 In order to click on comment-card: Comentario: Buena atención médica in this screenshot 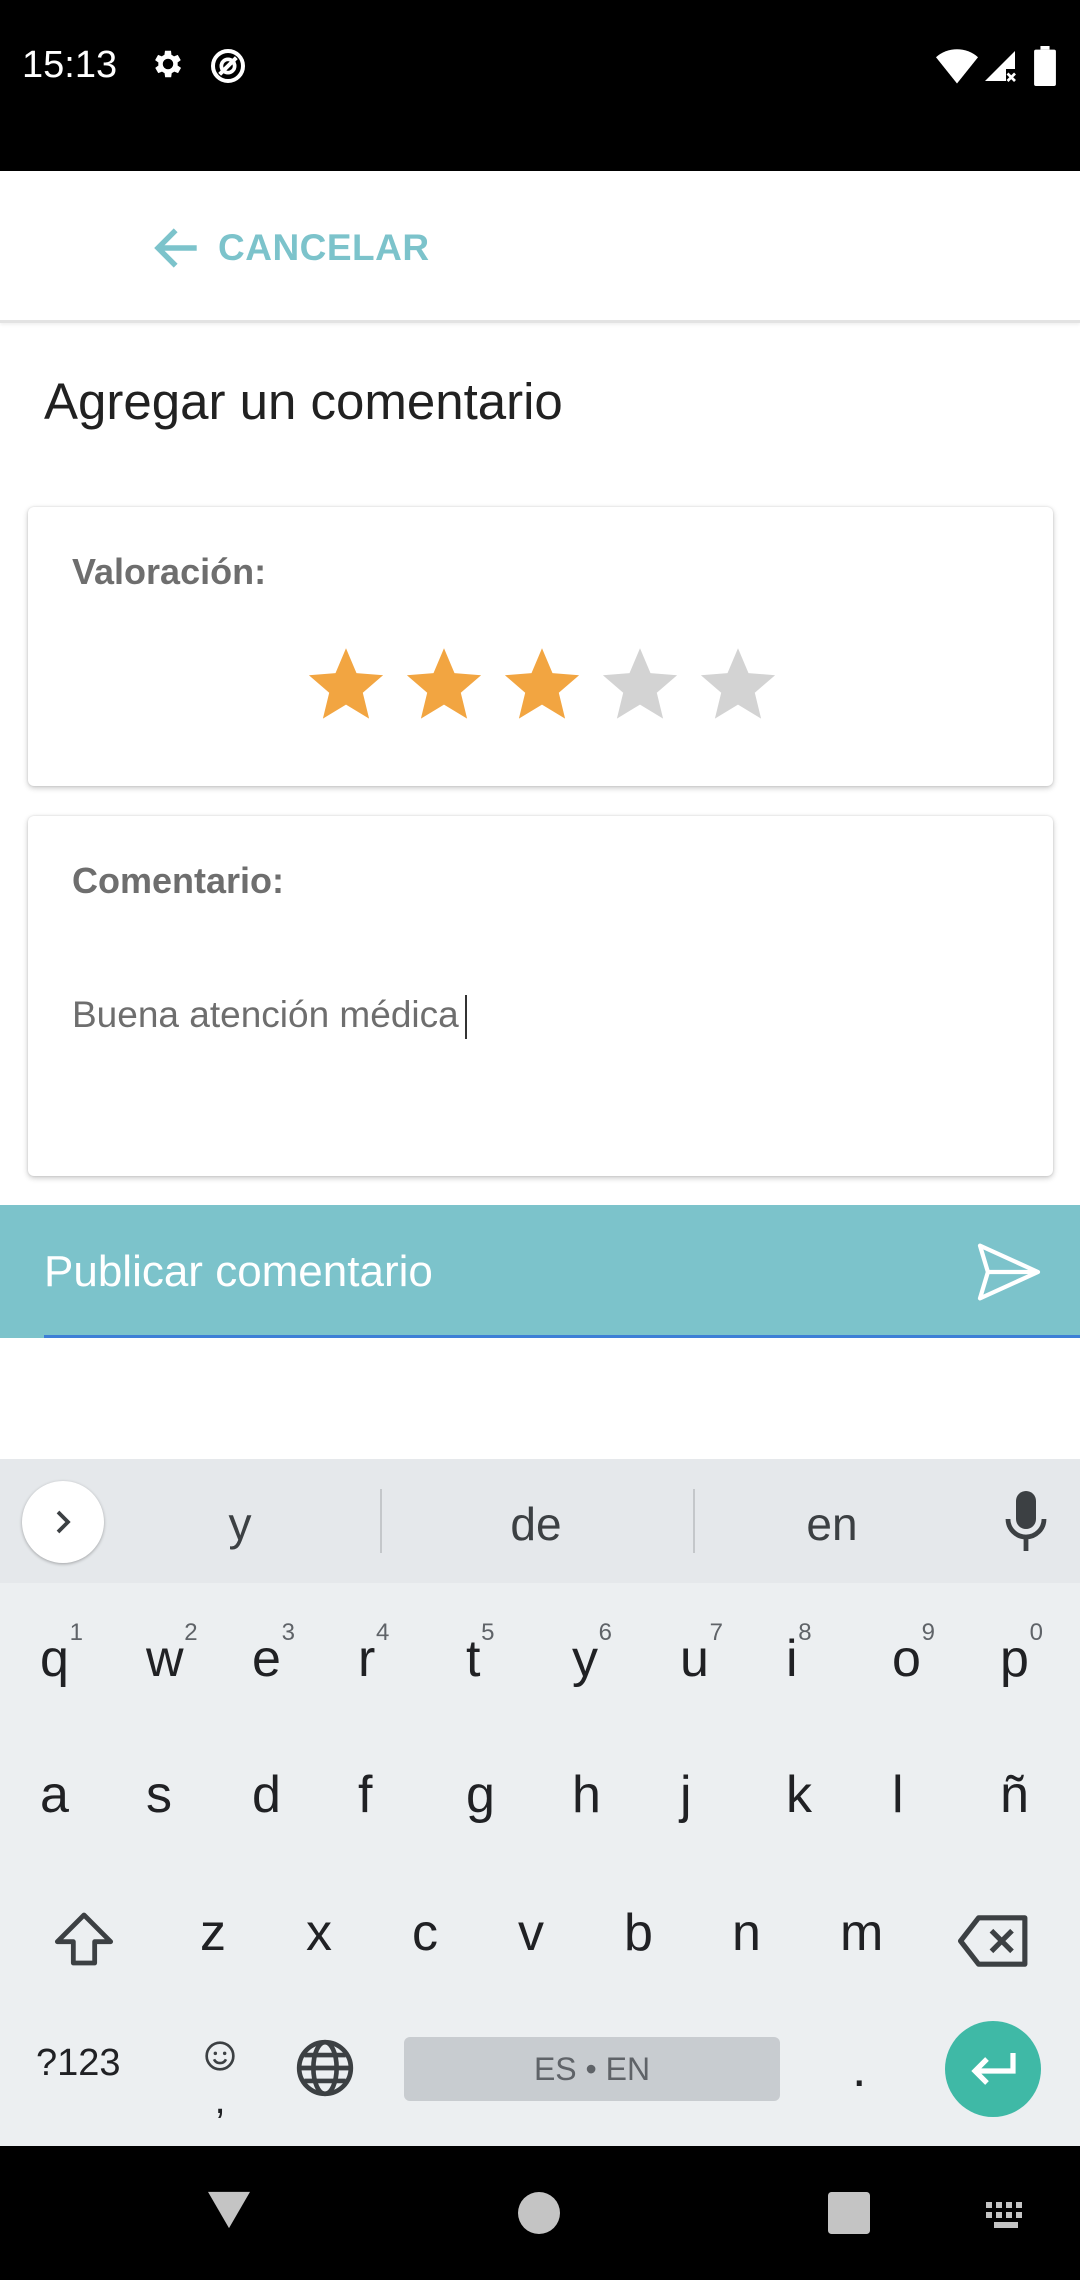, I will do `click(540, 996)`.